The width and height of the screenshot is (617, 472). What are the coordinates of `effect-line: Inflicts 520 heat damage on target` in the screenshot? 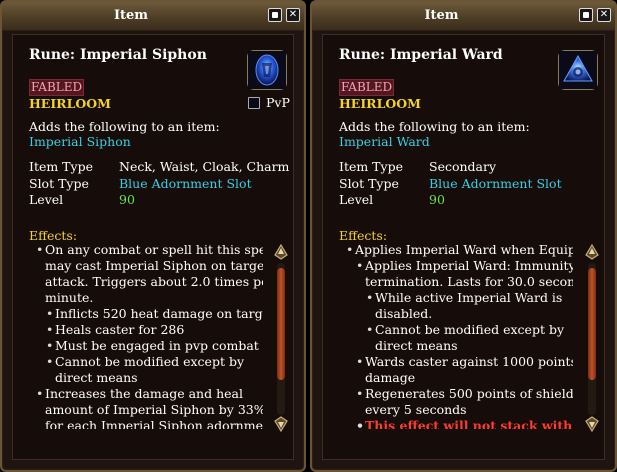 It's located at (154, 314).